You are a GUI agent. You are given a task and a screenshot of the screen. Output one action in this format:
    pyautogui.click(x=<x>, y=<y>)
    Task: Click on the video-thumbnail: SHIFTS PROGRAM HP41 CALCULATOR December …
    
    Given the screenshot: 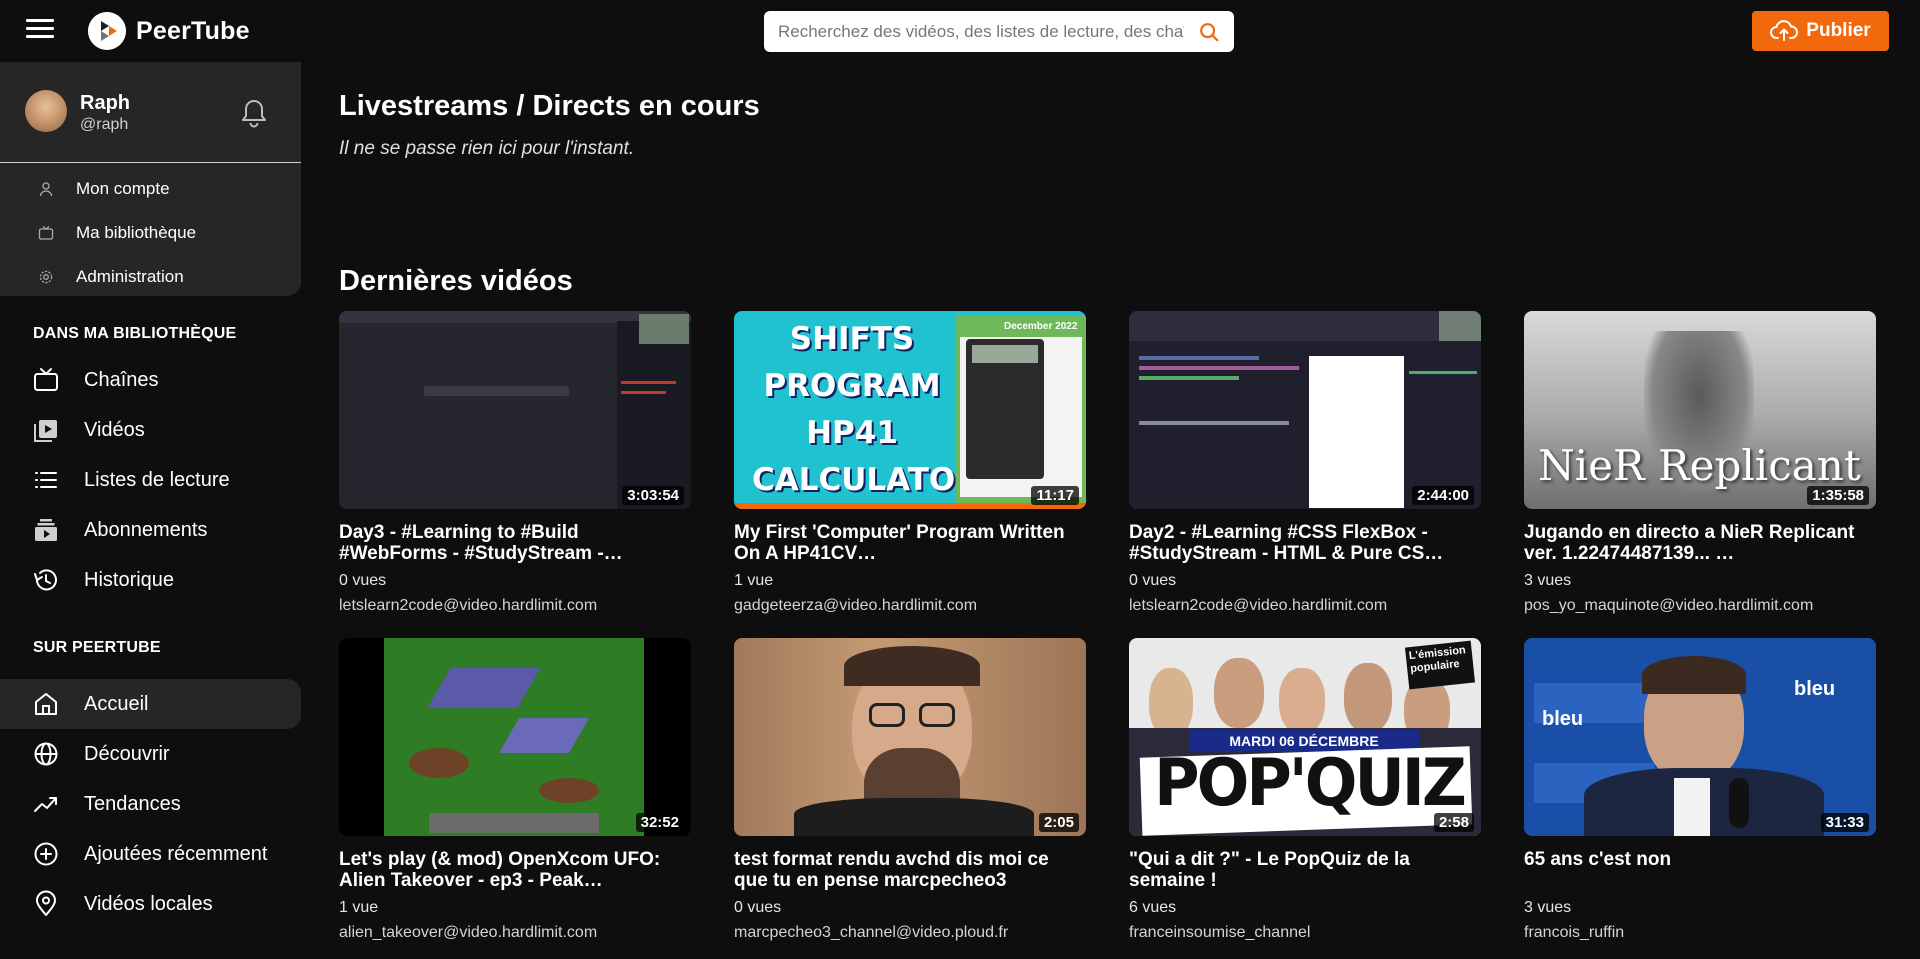 What is the action you would take?
    pyautogui.click(x=910, y=410)
    